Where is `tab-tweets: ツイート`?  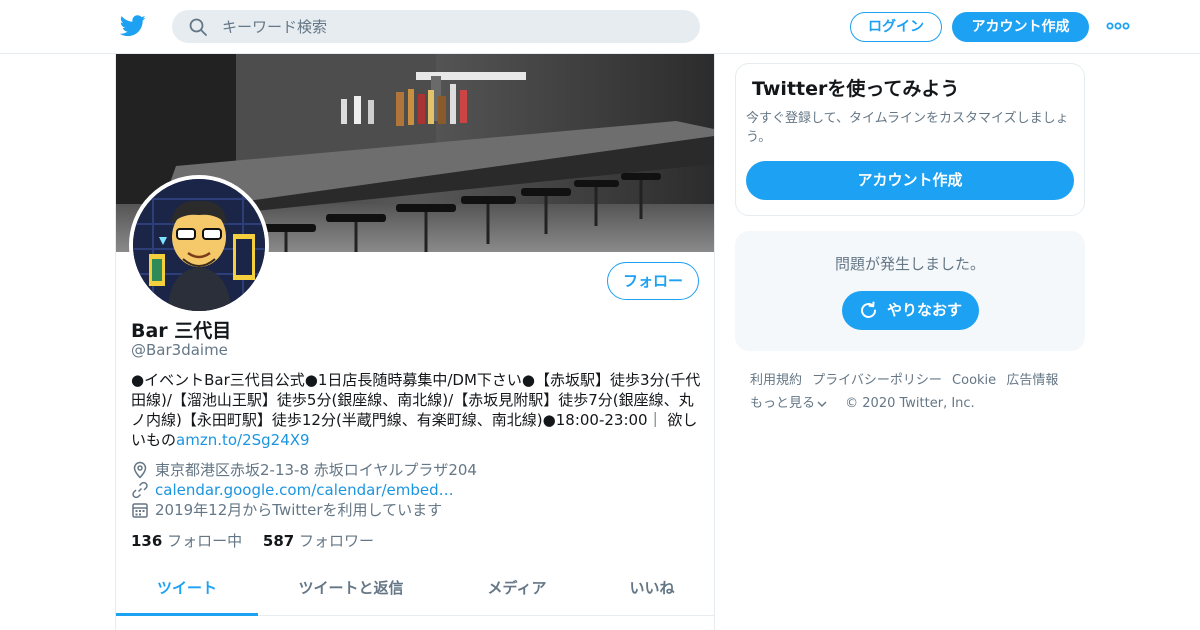
tab-tweets: ツイート is located at coordinates (187, 590).